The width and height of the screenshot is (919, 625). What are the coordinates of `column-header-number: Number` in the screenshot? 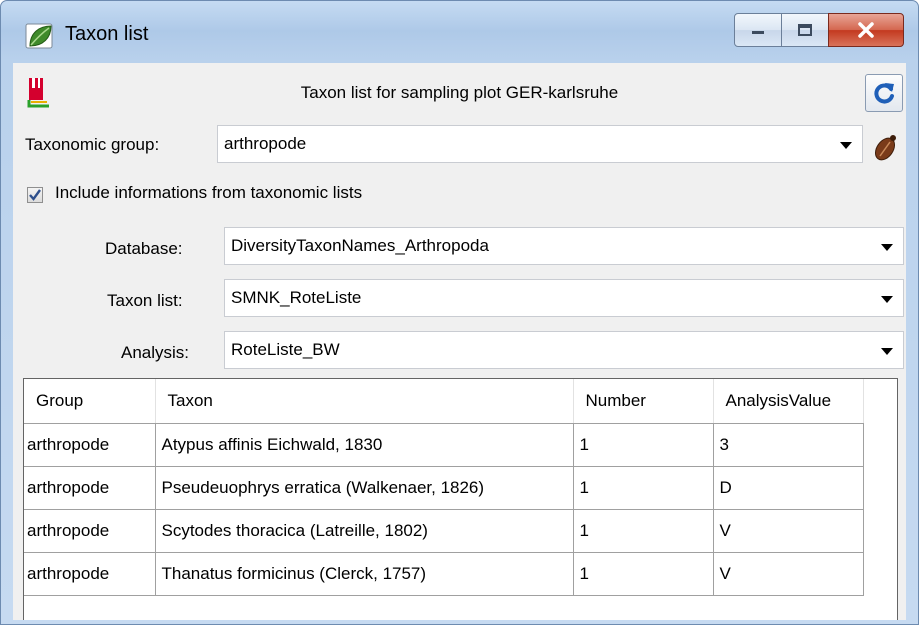 It's located at (643, 401).